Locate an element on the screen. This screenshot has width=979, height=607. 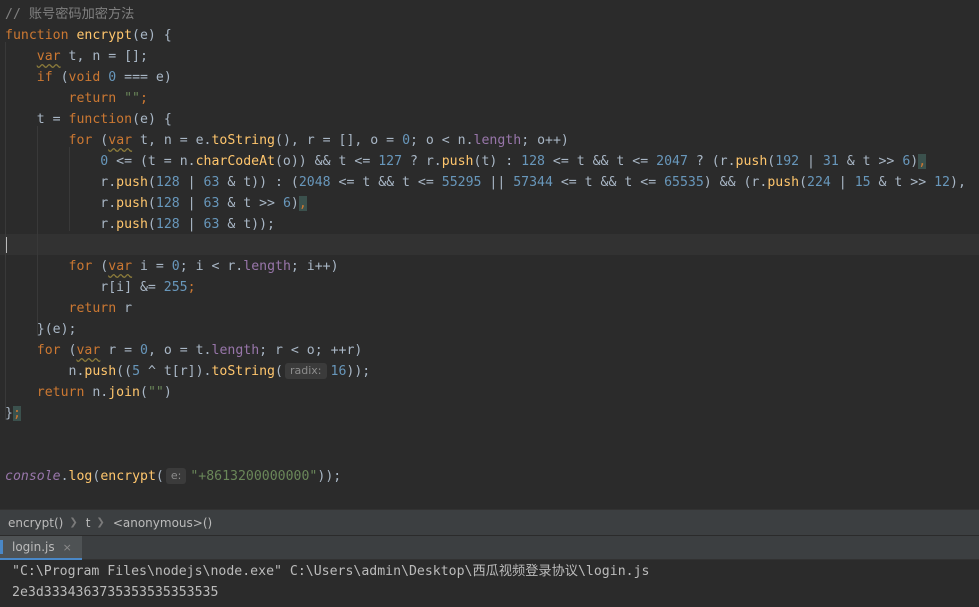
close-icon: × is located at coordinates (67, 547).